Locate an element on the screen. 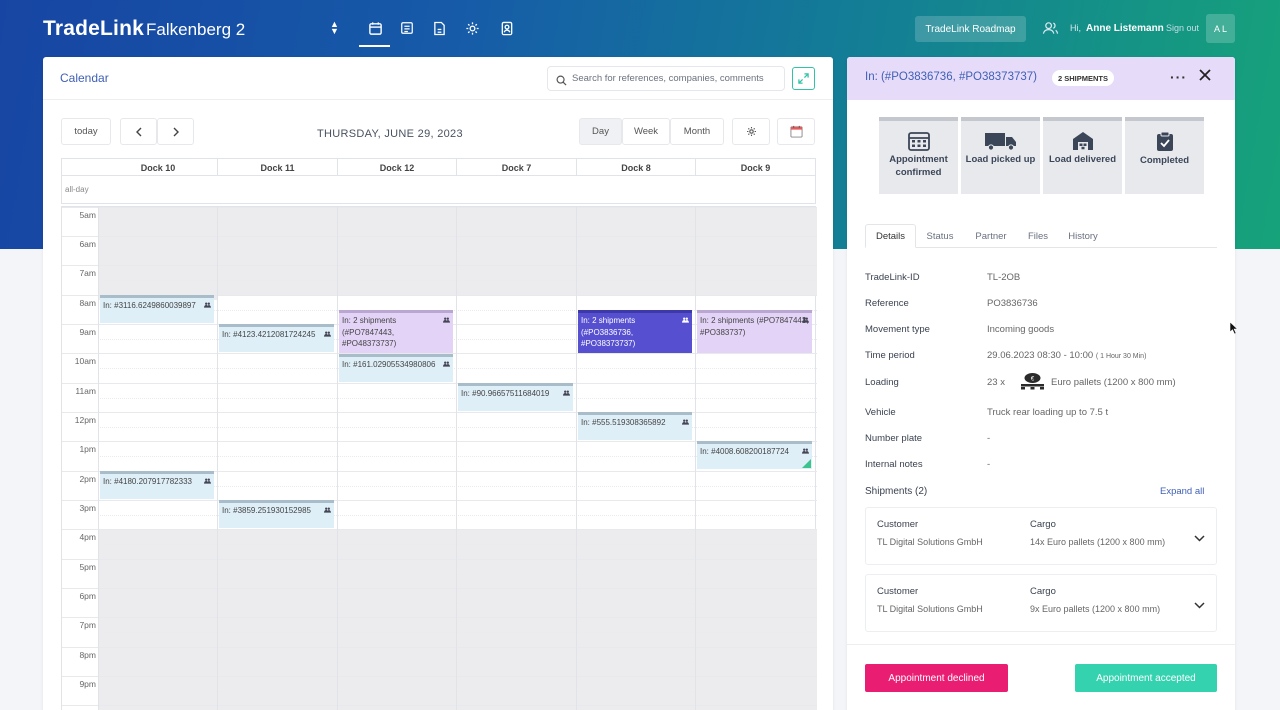  users-icon is located at coordinates (1050, 30).